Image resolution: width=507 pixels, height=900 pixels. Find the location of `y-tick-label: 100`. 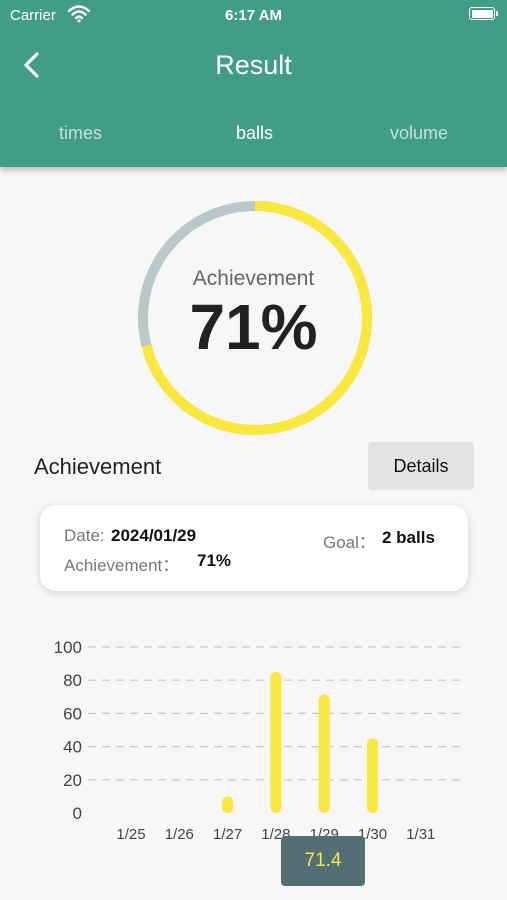

y-tick-label: 100 is located at coordinates (68, 647).